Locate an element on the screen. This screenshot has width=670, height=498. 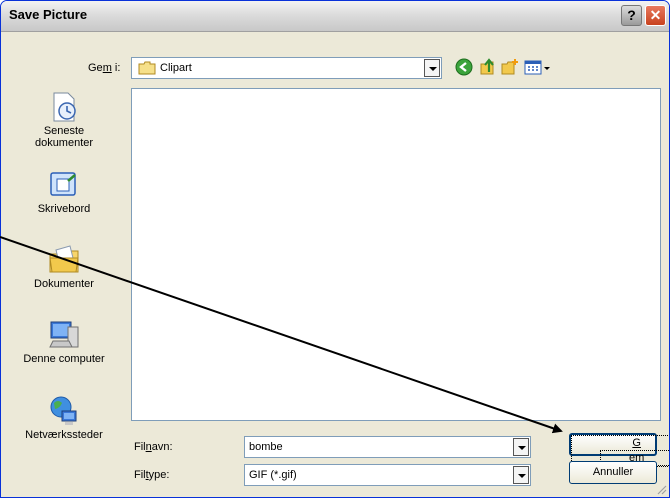
save-in-dropdown: Clipart is located at coordinates (286, 68).